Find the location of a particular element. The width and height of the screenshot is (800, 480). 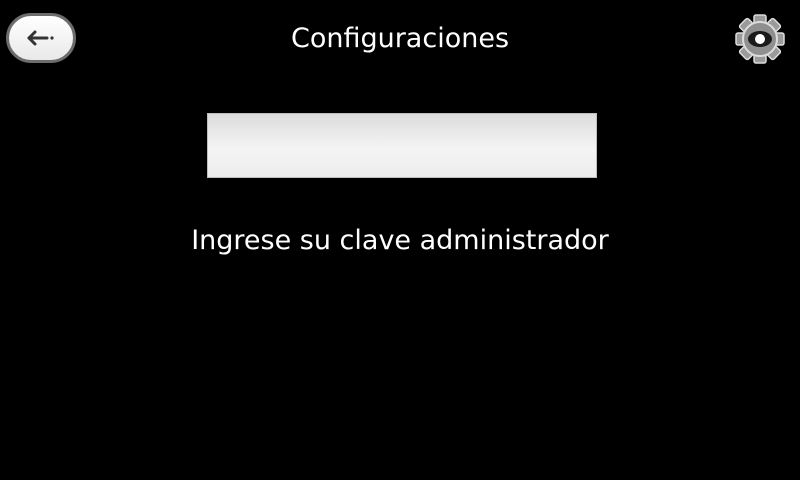

settings-button is located at coordinates (760, 39).